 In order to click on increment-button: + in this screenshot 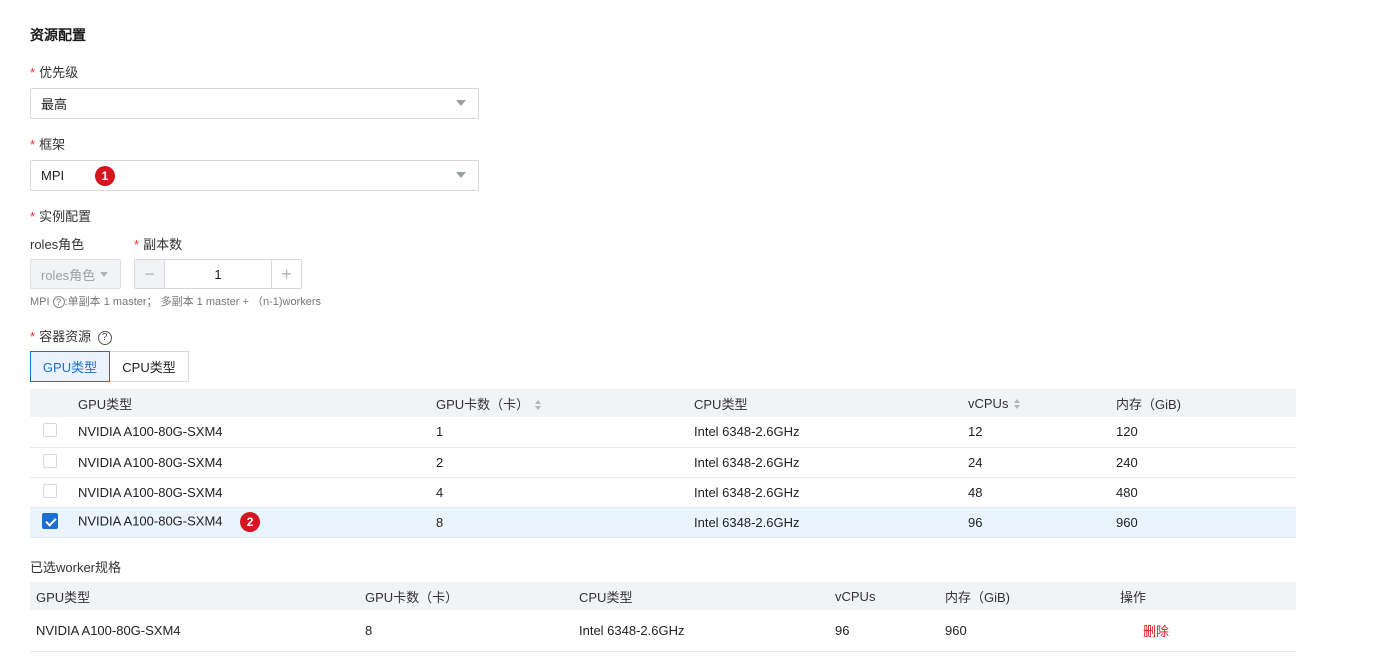, I will do `click(286, 274)`.